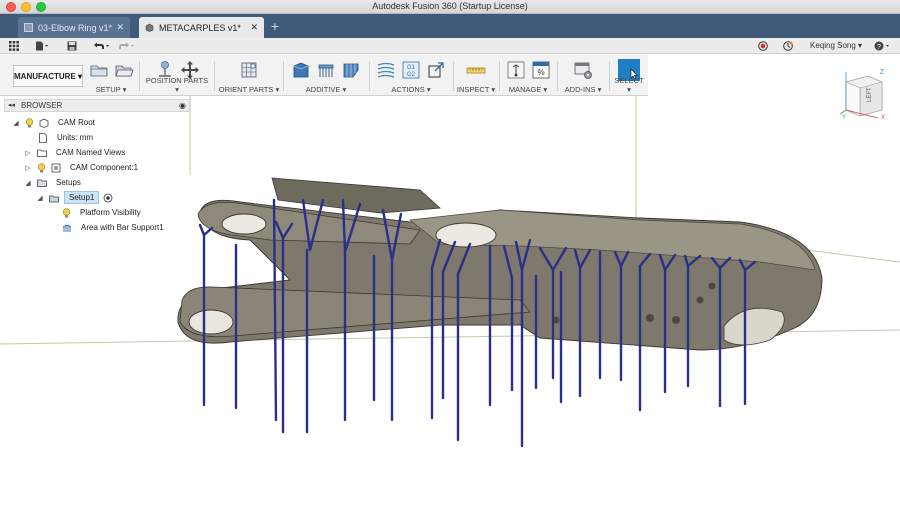  Describe the element at coordinates (386, 70) in the screenshot. I see `generate-layers-icon` at that location.